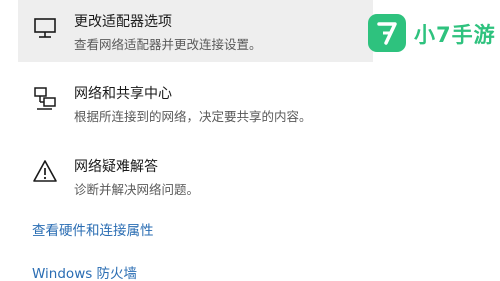 The width and height of the screenshot is (500, 281). I want to click on monitor-network-icon, so click(45, 29).